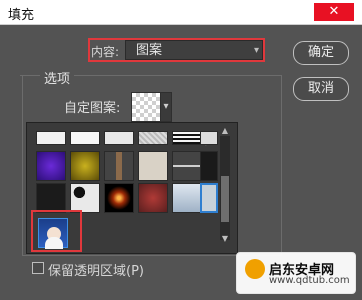  What do you see at coordinates (92, 108) in the screenshot?
I see `custom-pattern-label: 自定图案:` at bounding box center [92, 108].